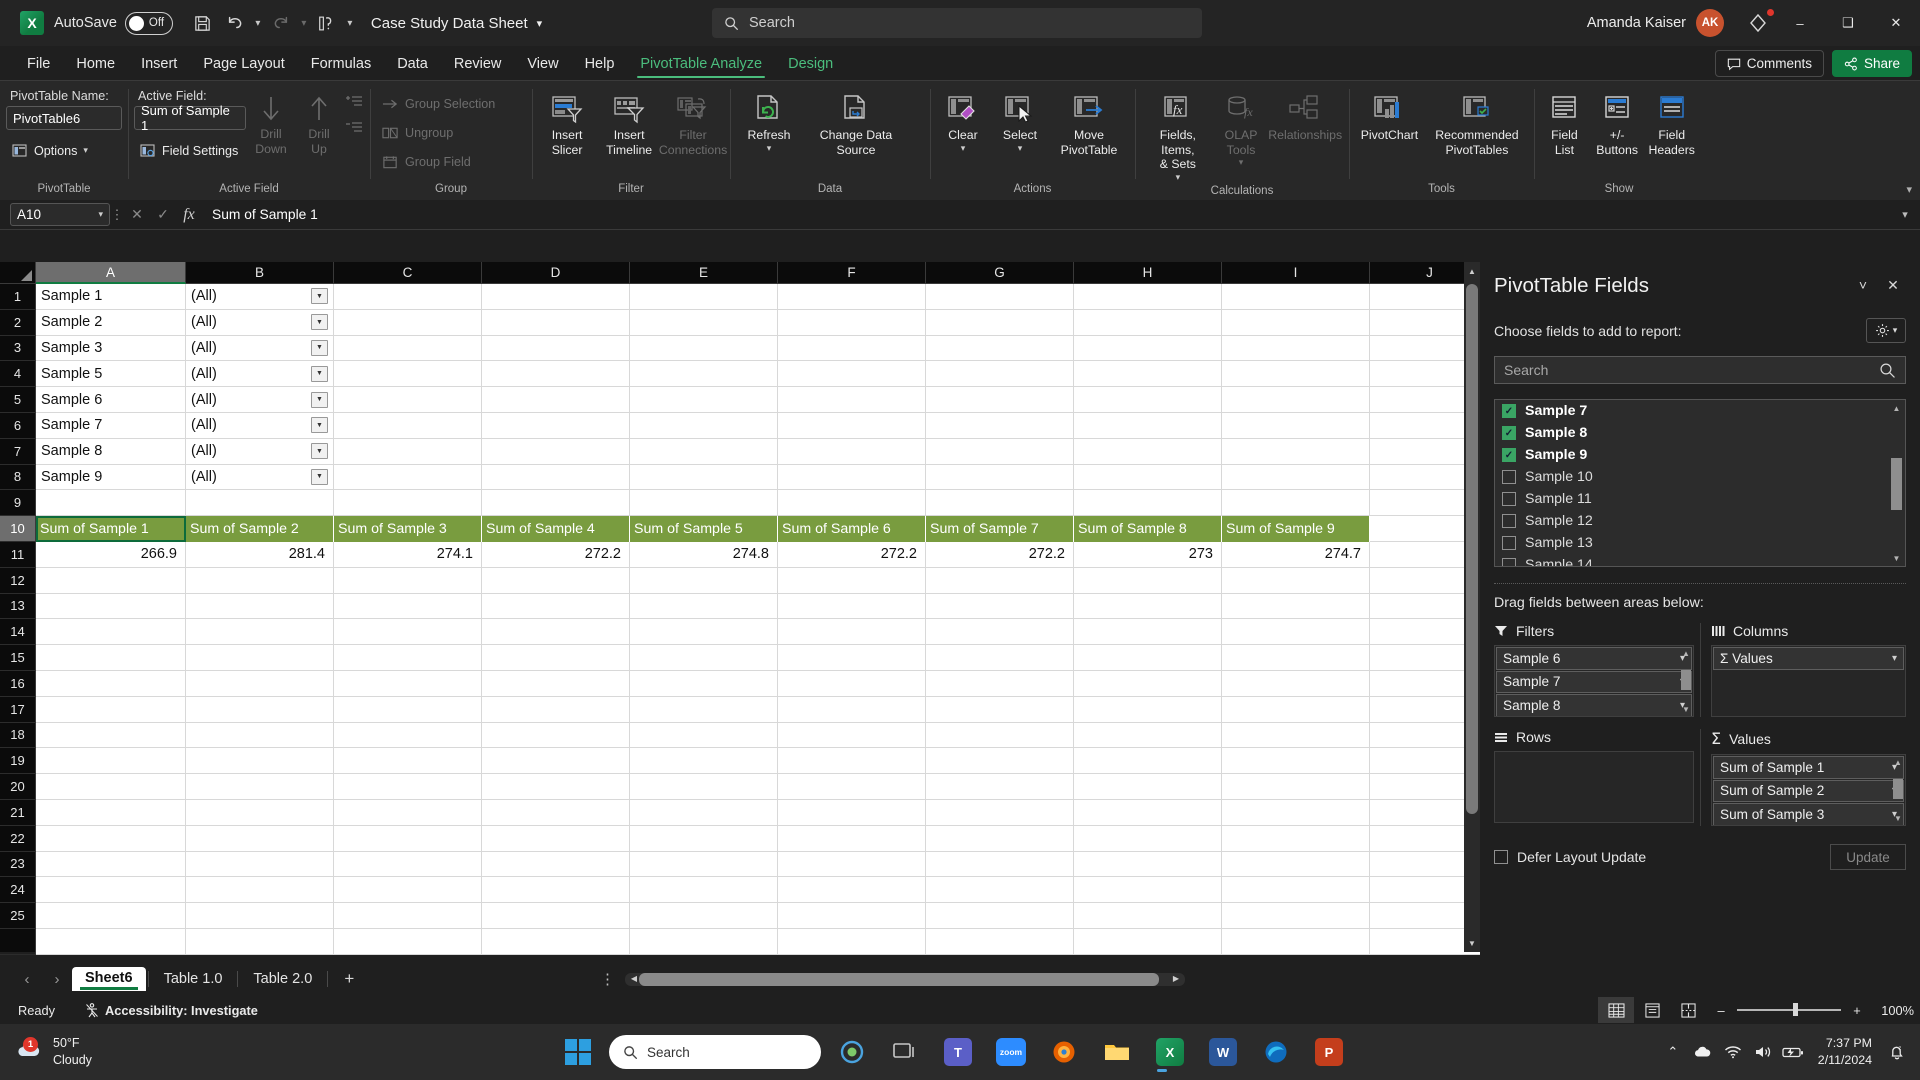  What do you see at coordinates (350, 23) in the screenshot?
I see `quick-access-more-icon: ▾` at bounding box center [350, 23].